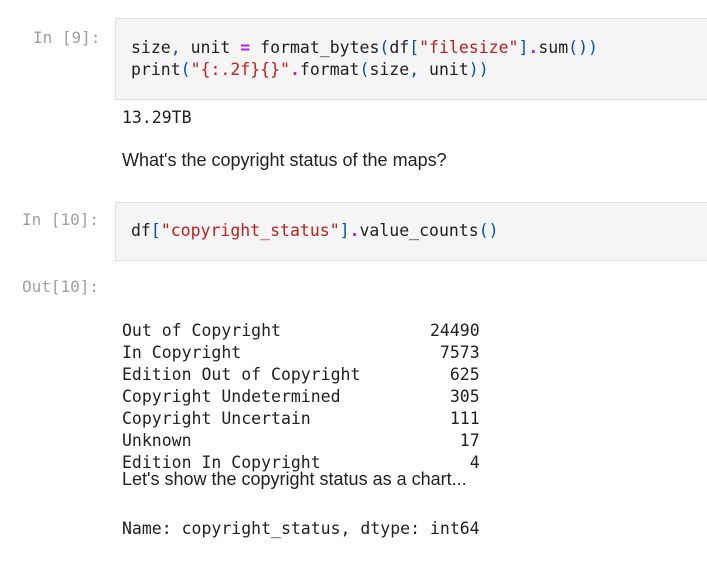 Image resolution: width=707 pixels, height=562 pixels. Describe the element at coordinates (464, 418) in the screenshot. I see `value-count-number: 111` at that location.